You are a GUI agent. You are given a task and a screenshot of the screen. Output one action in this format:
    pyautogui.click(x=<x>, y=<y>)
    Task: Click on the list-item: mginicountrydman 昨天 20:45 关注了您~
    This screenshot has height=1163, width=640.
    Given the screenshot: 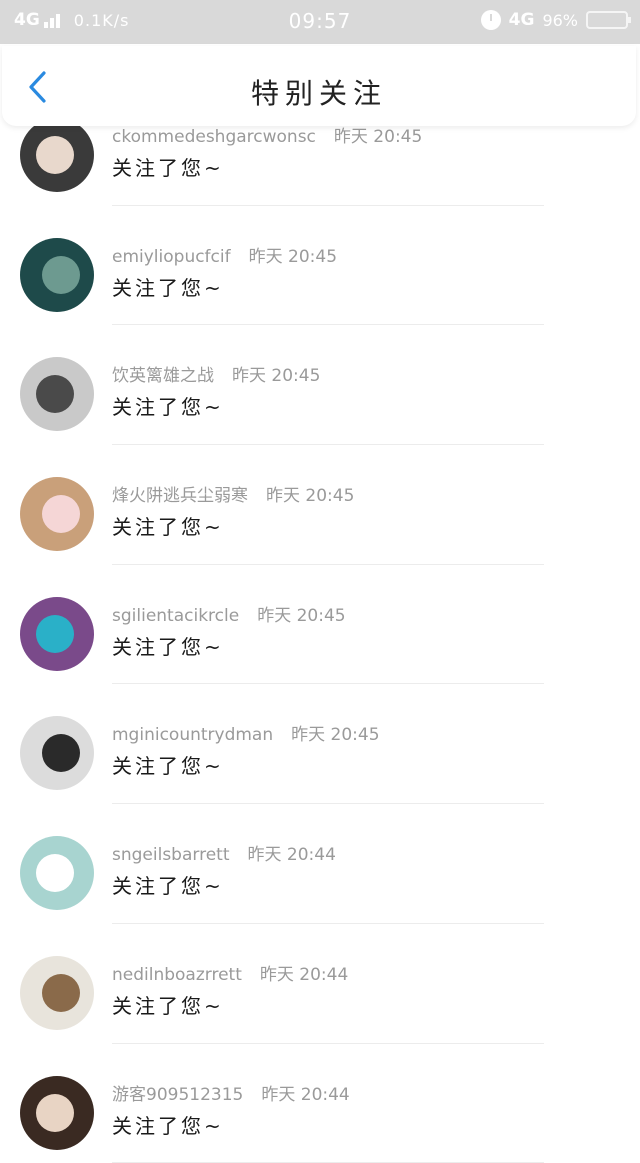 What is the action you would take?
    pyautogui.click(x=320, y=744)
    